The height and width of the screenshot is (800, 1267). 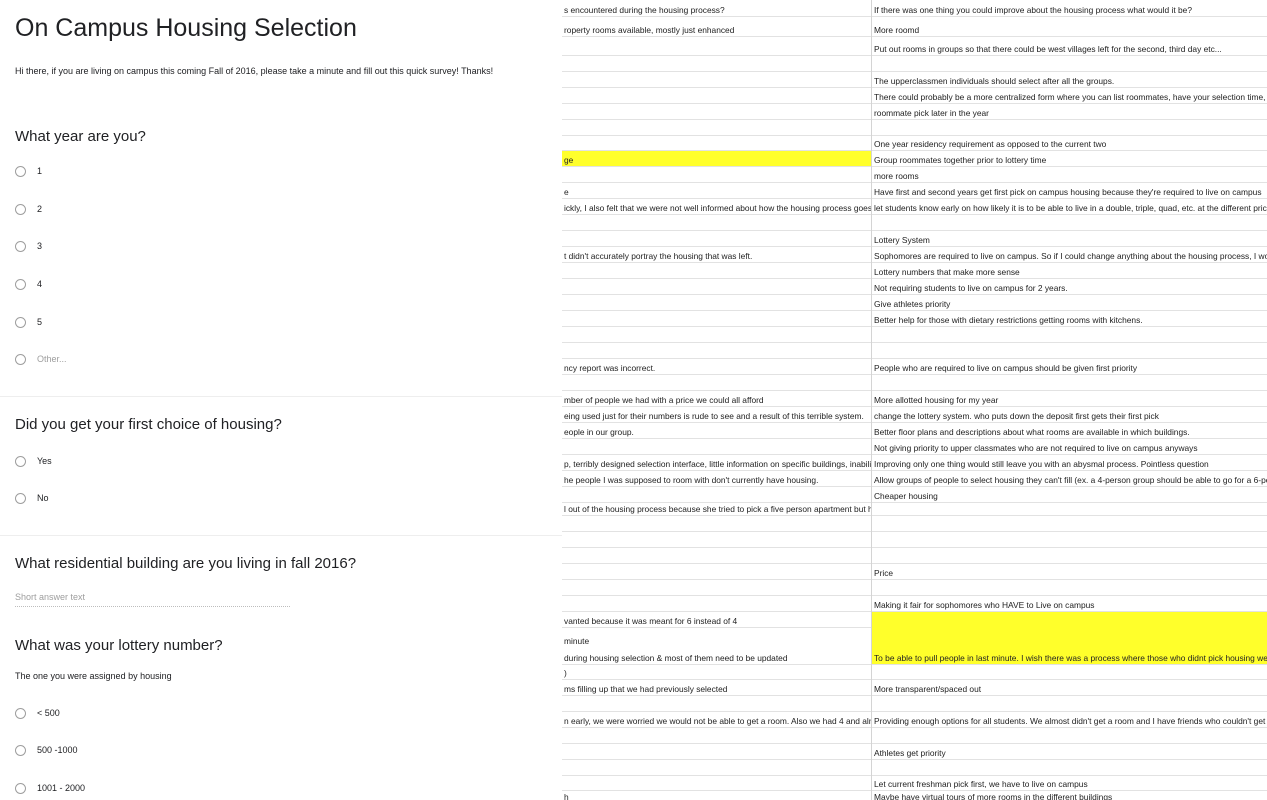 What do you see at coordinates (46, 750) in the screenshot?
I see `option-lottery-500-1000: 500 -1000` at bounding box center [46, 750].